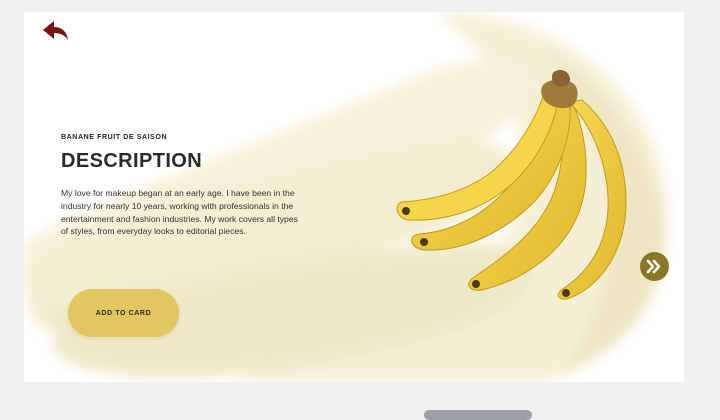  I want to click on add-to-cart-button: ADD TO CARD, so click(123, 313).